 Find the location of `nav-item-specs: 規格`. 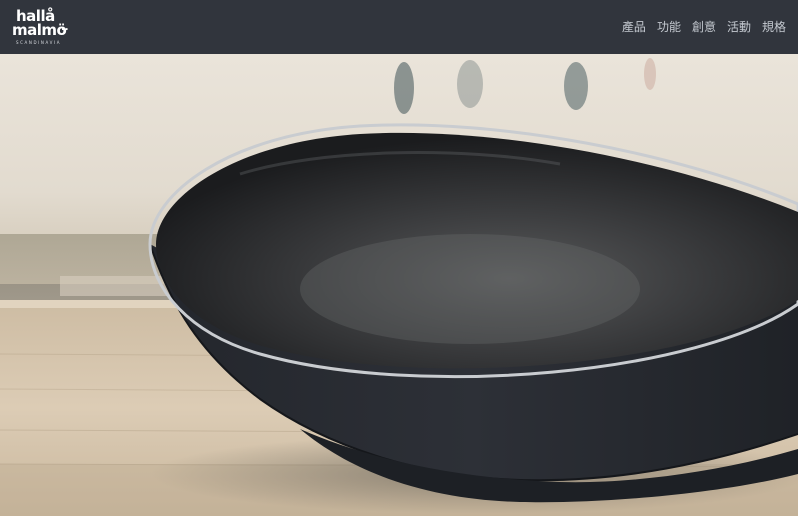

nav-item-specs: 規格 is located at coordinates (774, 27).